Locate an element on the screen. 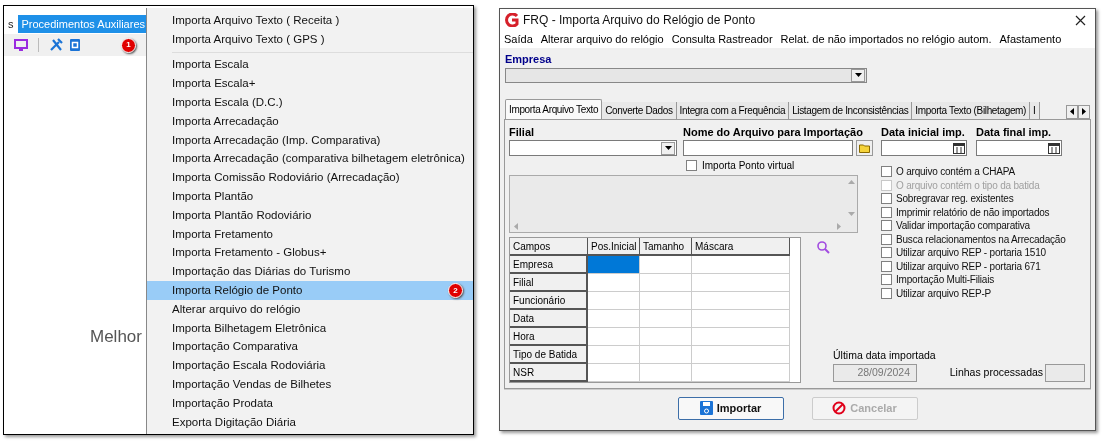 This screenshot has height=447, width=1109. scroll-right-icon is located at coordinates (839, 226).